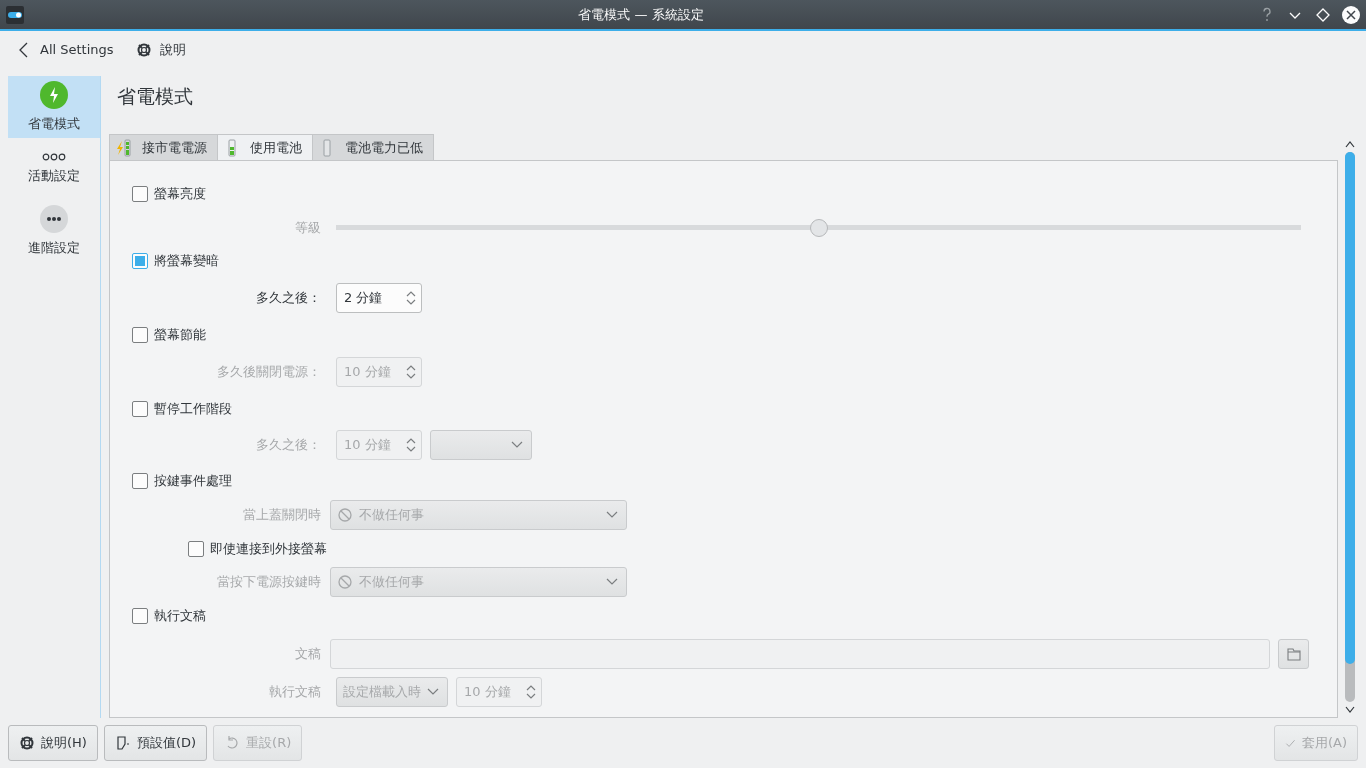  Describe the element at coordinates (53, 743) in the screenshot. I see `footer-button: 說明(H)` at that location.